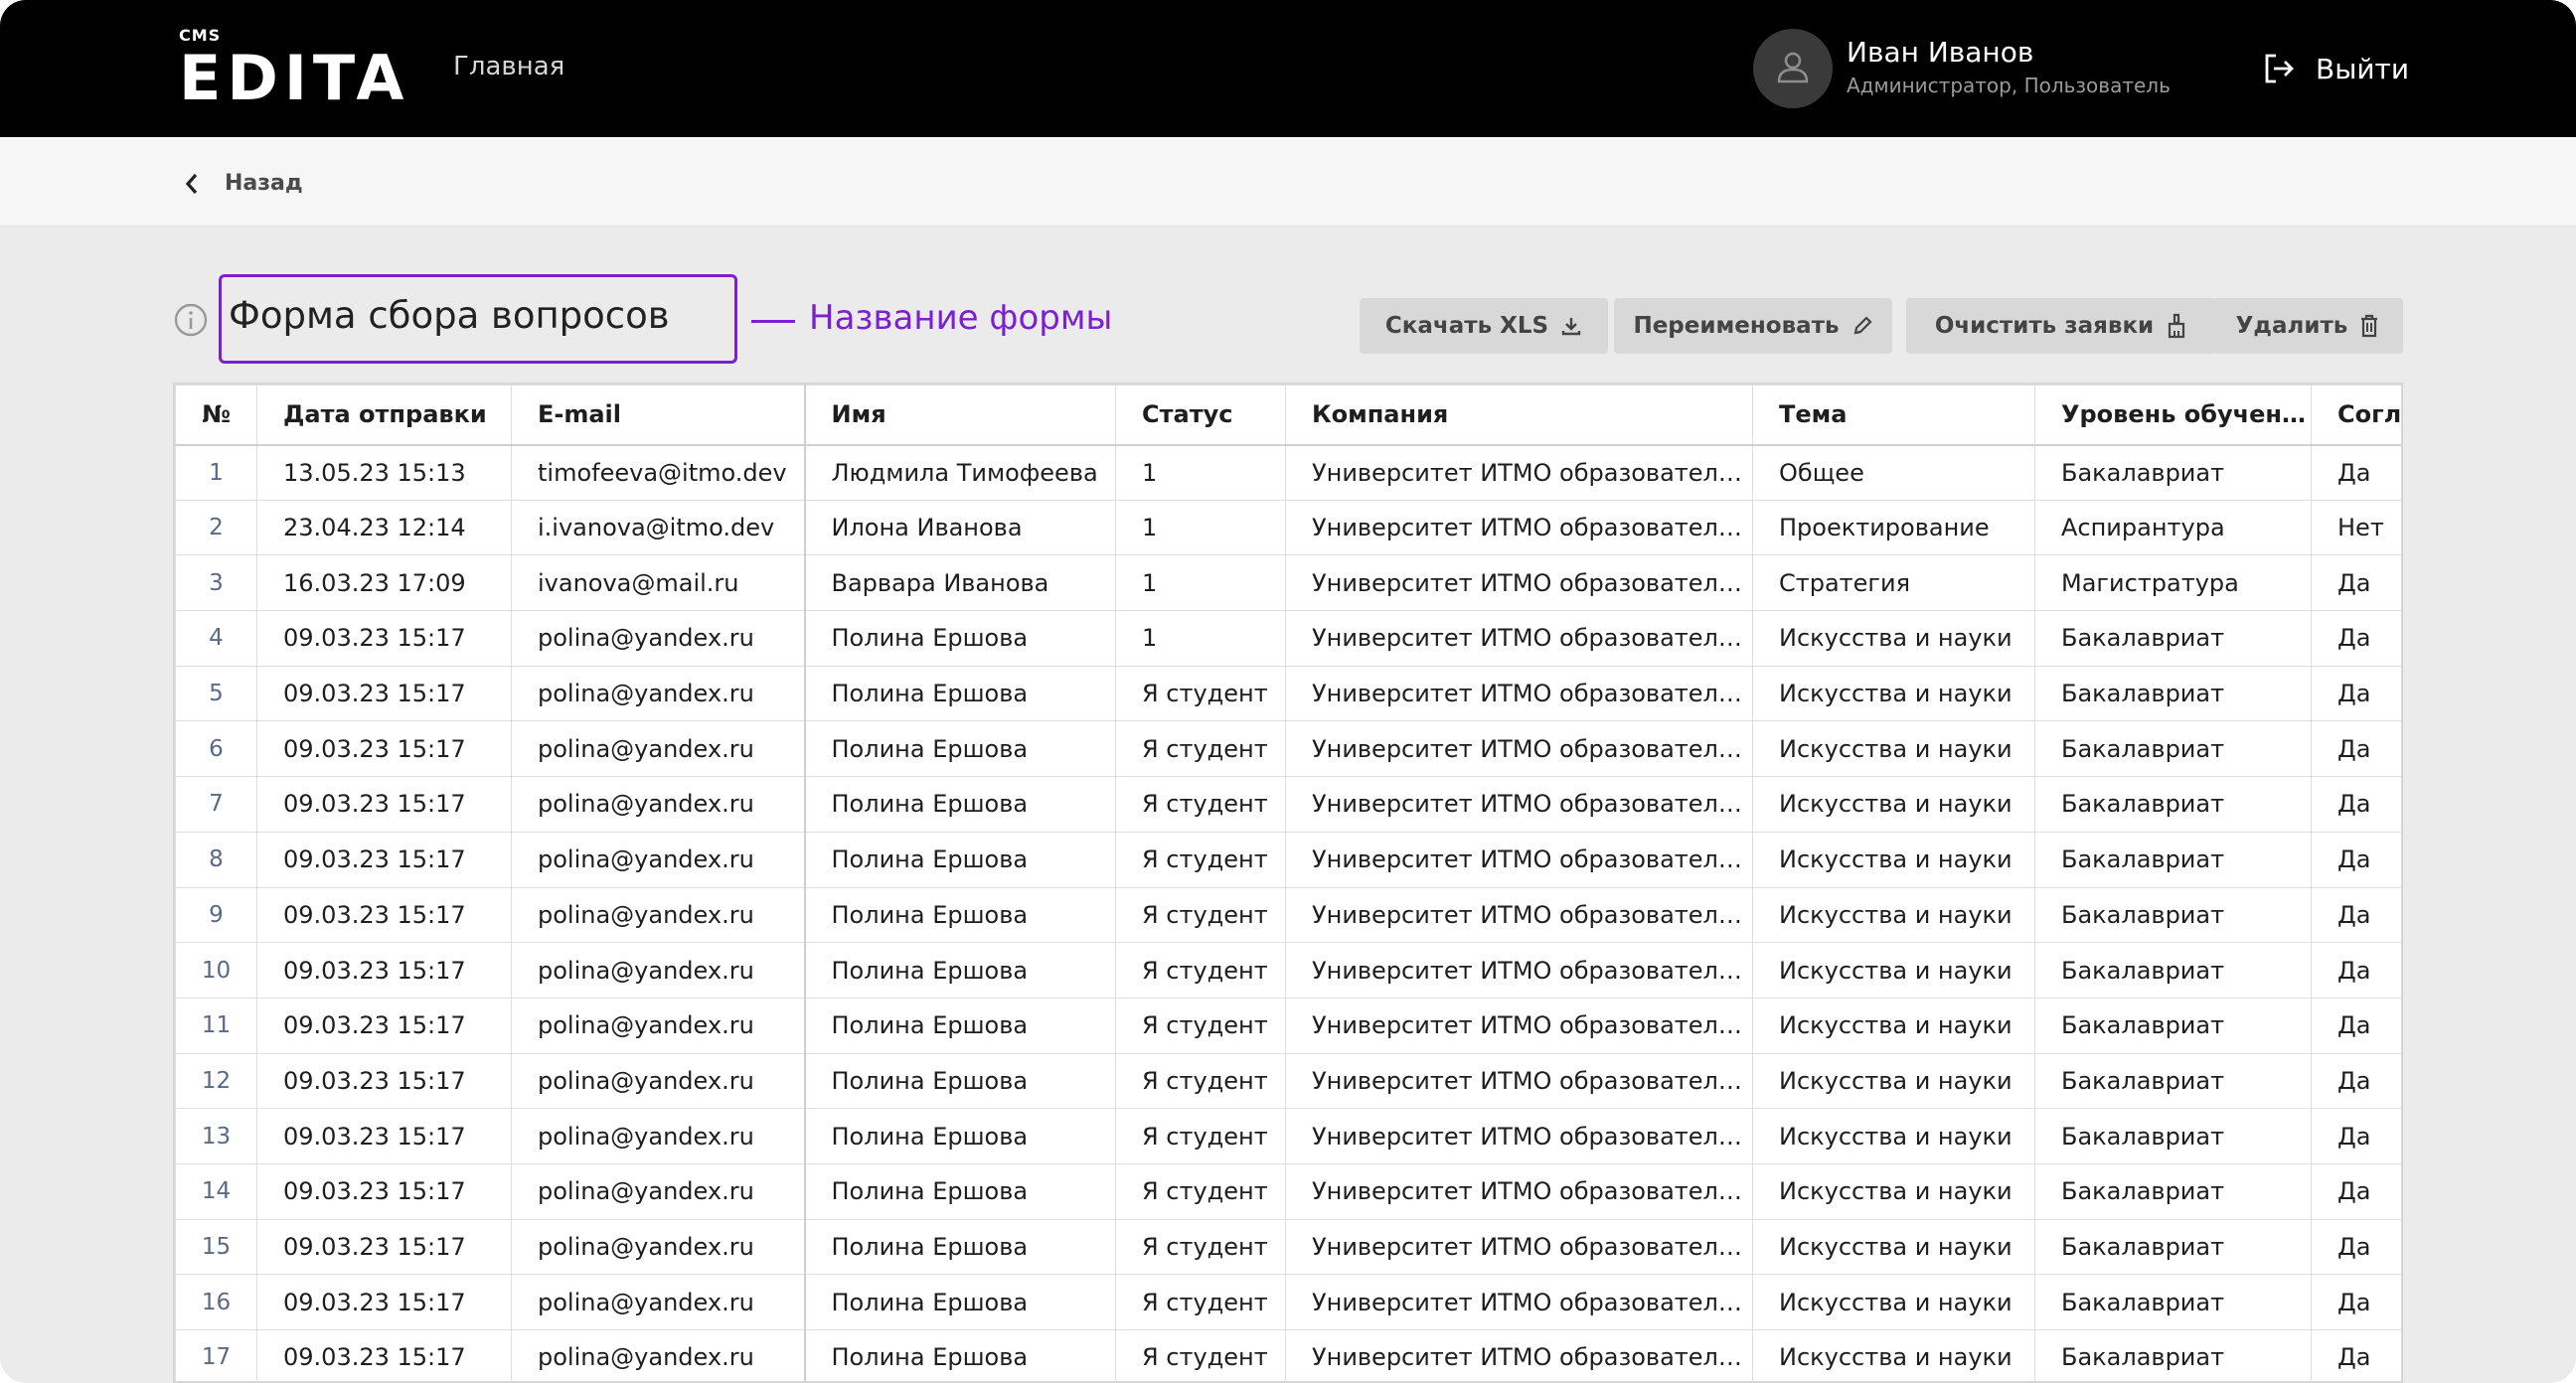 Image resolution: width=2576 pixels, height=1383 pixels. Describe the element at coordinates (1893, 473) in the screenshot. I see `cell-topic: Общее` at that location.